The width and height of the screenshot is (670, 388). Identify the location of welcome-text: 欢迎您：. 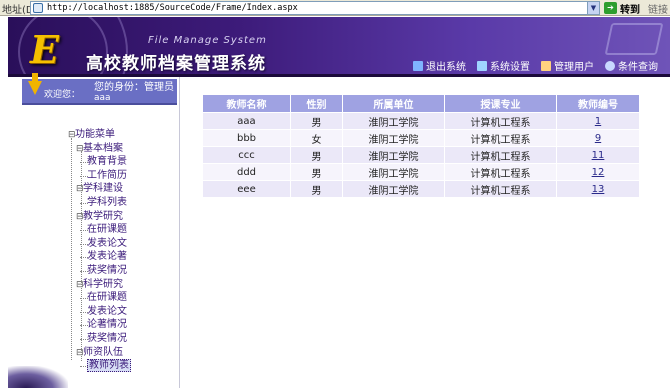
(62, 95).